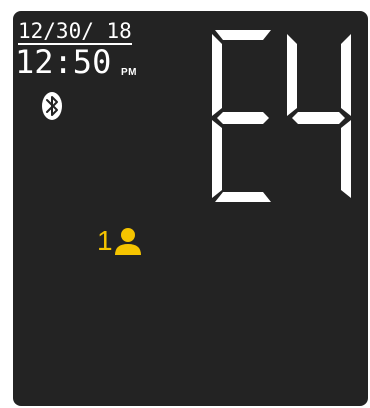 The height and width of the screenshot is (408, 370). I want to click on ampm-indicator: PM, so click(129, 72).